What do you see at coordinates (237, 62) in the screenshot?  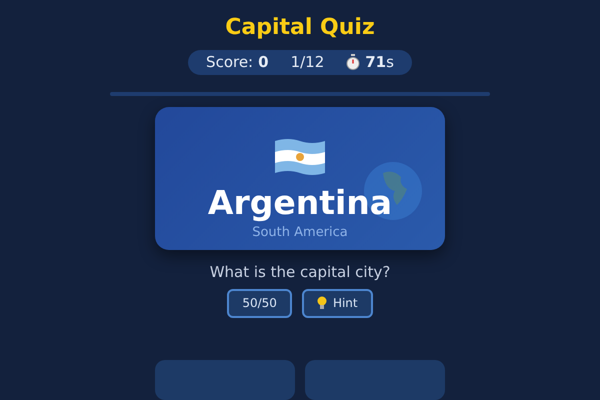 I see `score-text: Score: 0` at bounding box center [237, 62].